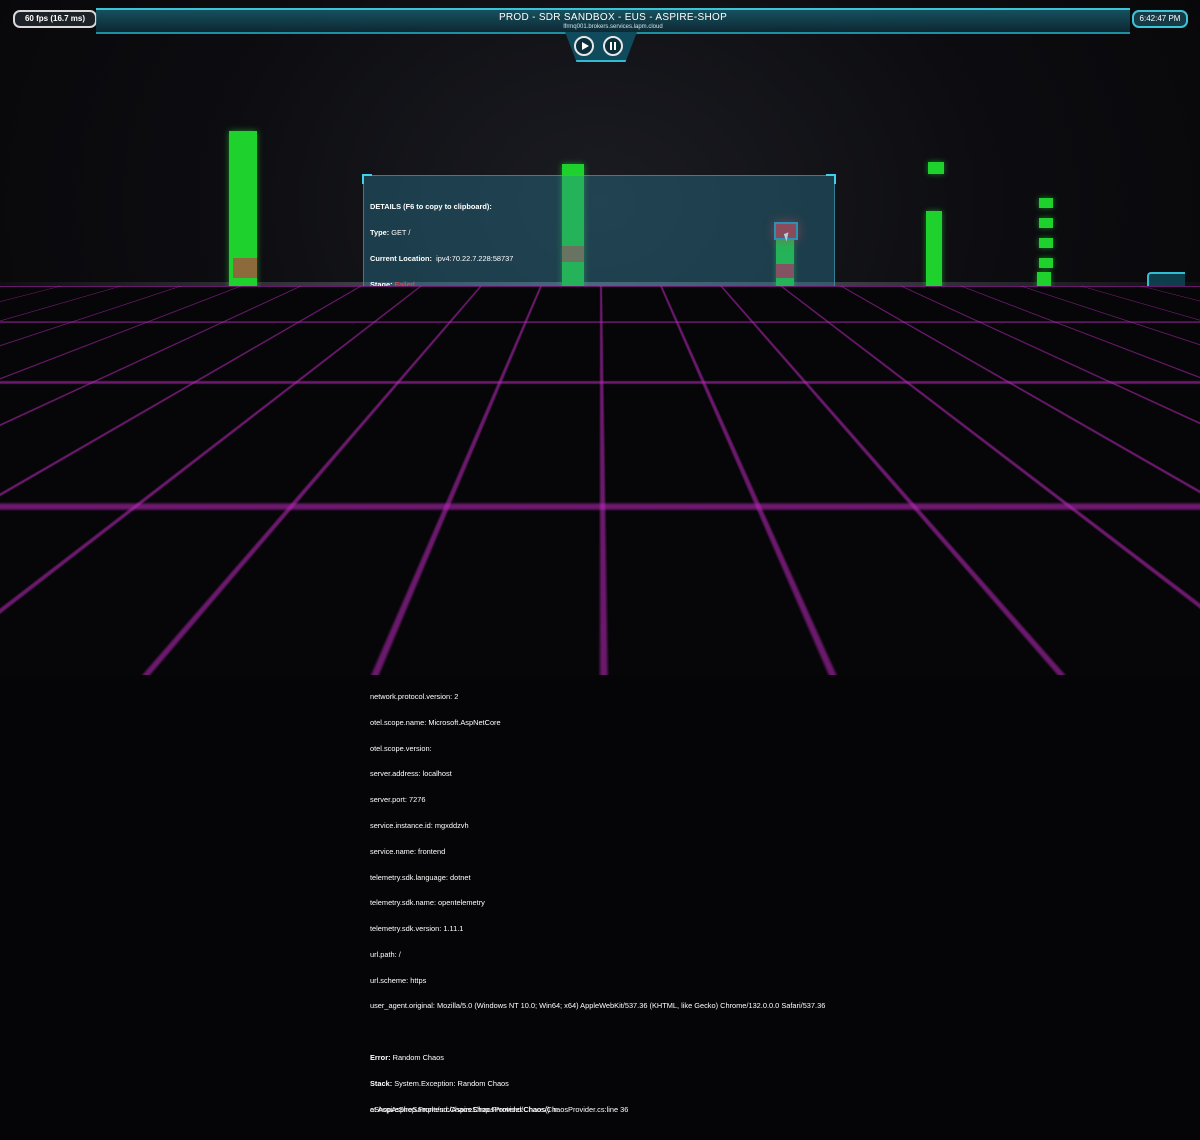 The height and width of the screenshot is (1140, 1200). I want to click on tag-line: url.path: /, so click(601, 955).